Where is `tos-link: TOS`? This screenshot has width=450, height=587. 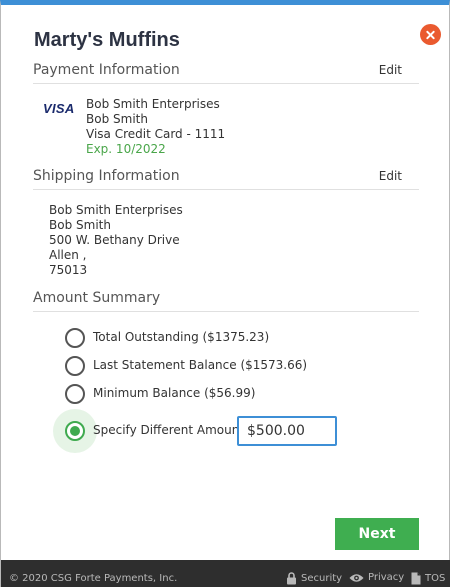
tos-link: TOS is located at coordinates (428, 578).